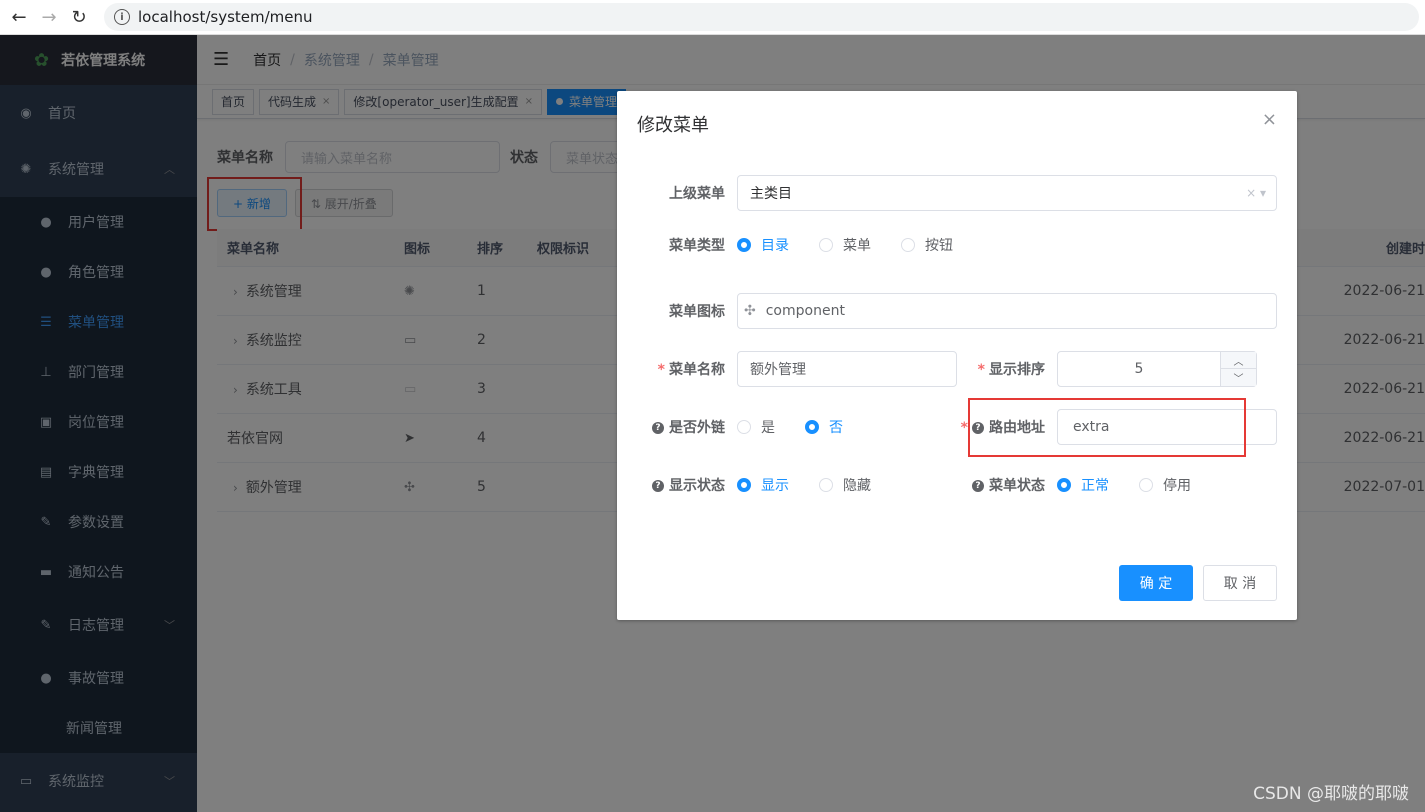 This screenshot has height=812, width=1425. I want to click on icon-label: 菜单图标, so click(697, 312).